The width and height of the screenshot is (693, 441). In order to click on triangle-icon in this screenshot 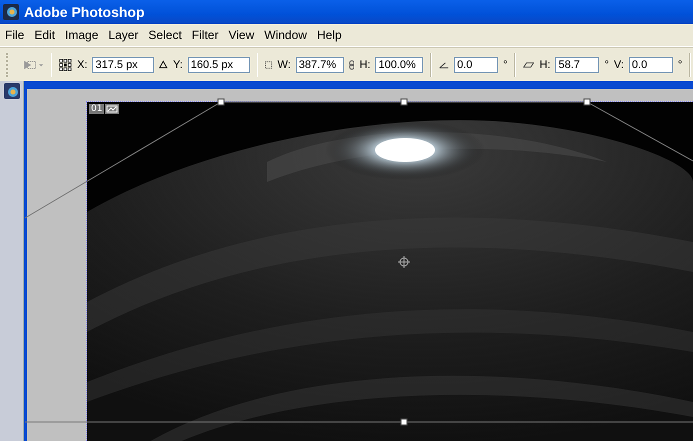, I will do `click(163, 64)`.